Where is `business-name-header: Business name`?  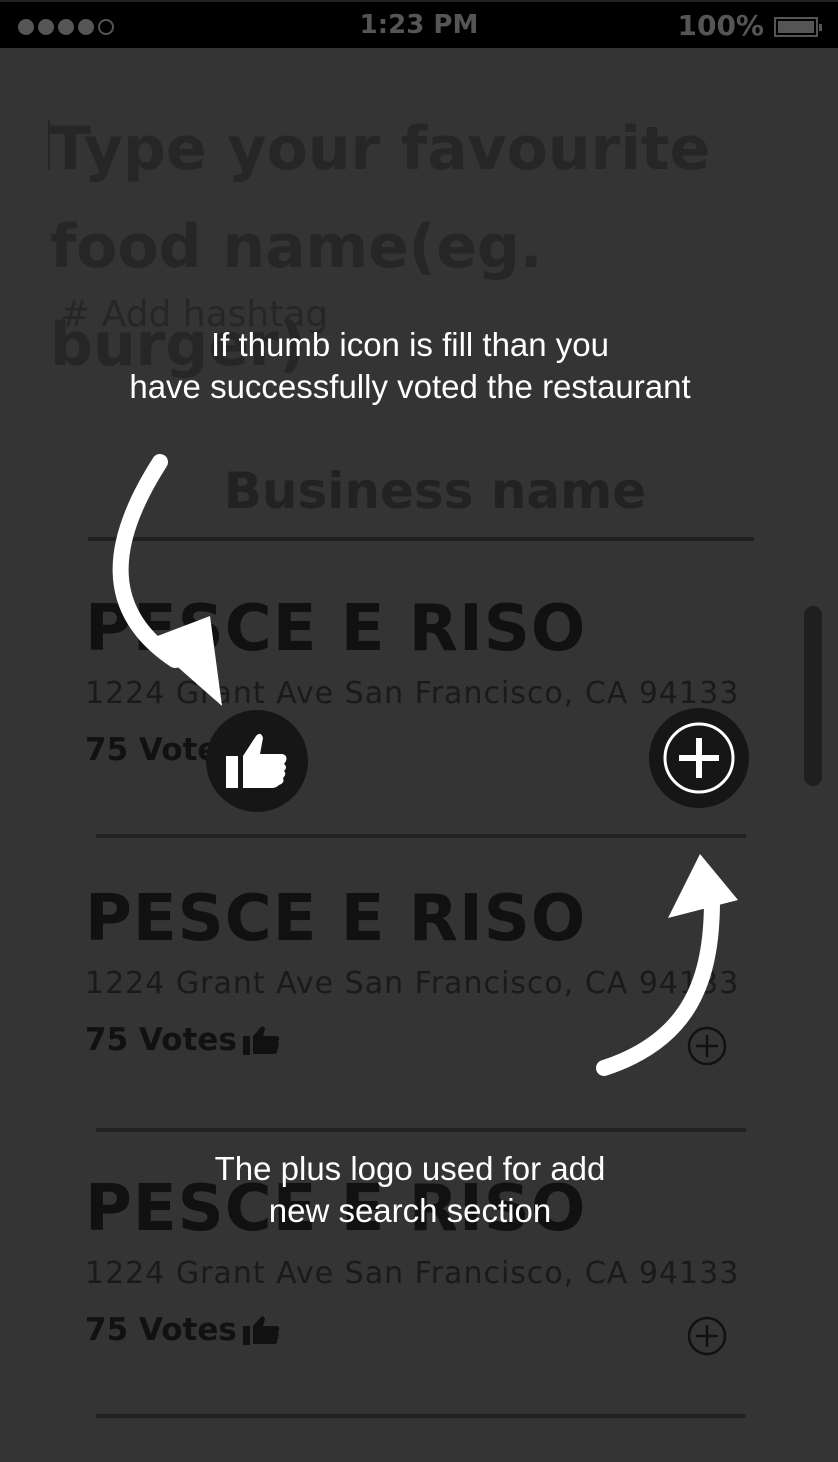
business-name-header: Business name is located at coordinates (435, 491).